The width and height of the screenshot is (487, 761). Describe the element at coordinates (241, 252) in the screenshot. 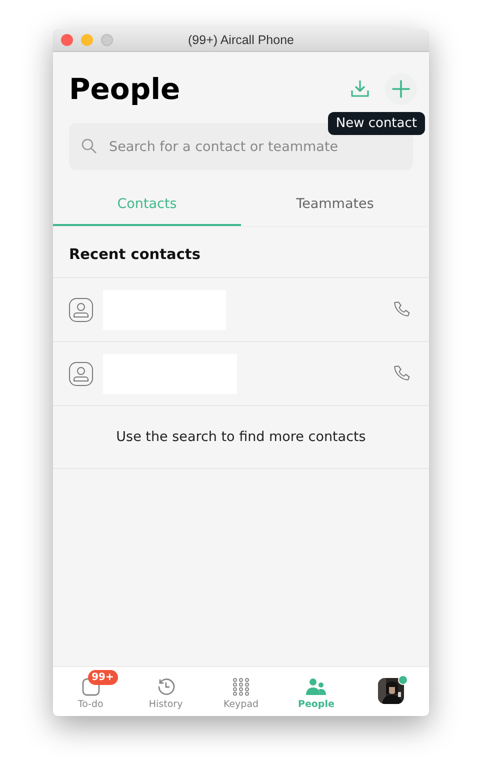

I see `section-heading: Recent contacts` at that location.